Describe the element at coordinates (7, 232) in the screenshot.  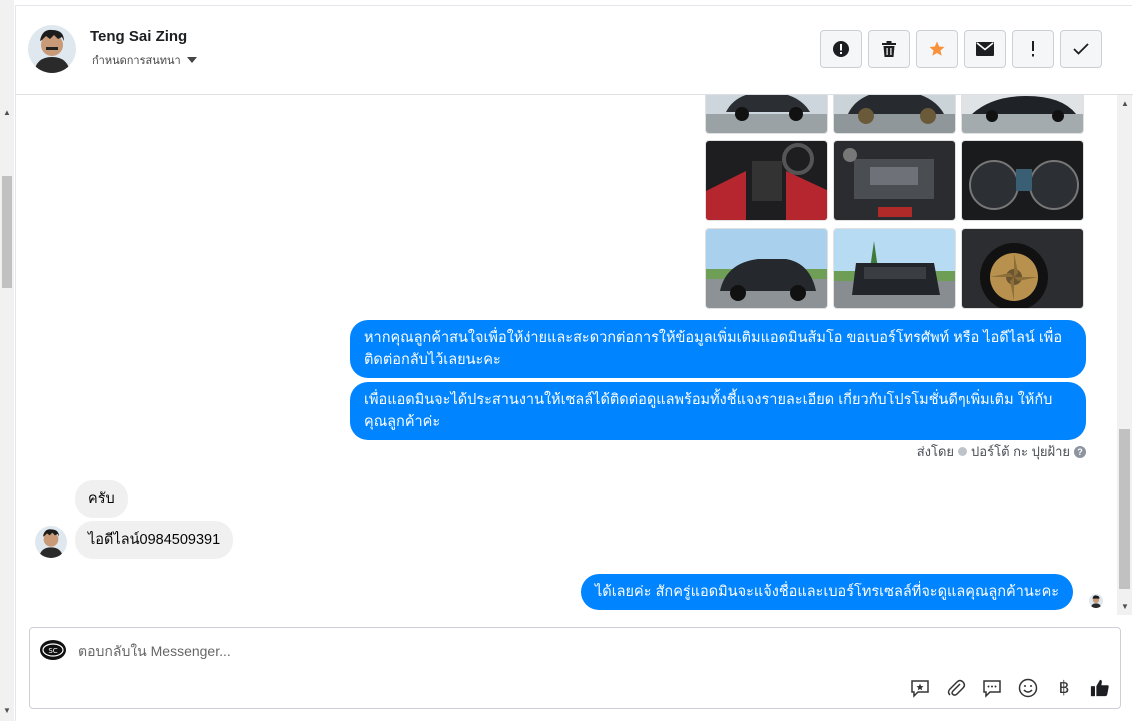
I see `page-scroll-thumb` at that location.